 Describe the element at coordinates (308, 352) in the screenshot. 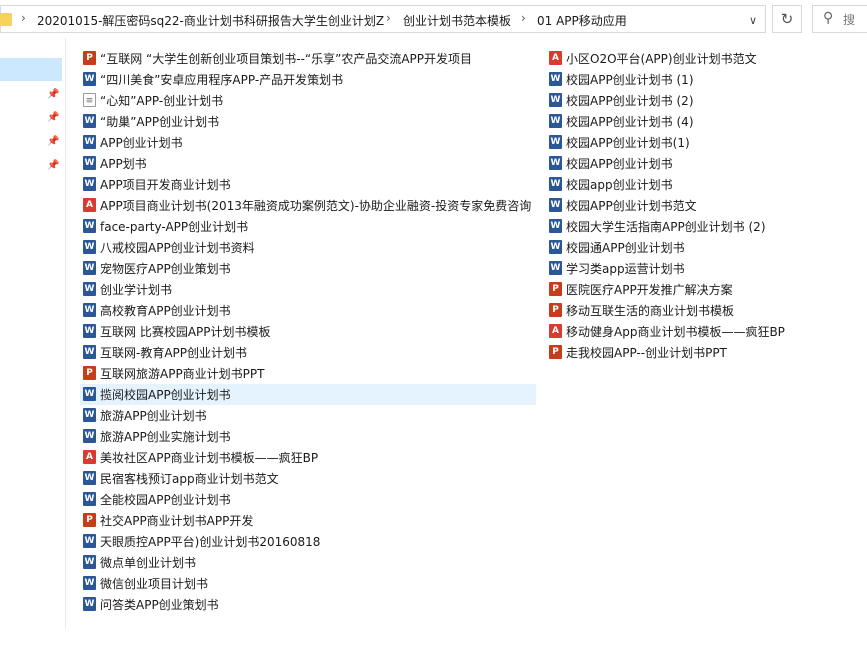

I see `file-item: W 互联网-教育APP创业计划书` at that location.